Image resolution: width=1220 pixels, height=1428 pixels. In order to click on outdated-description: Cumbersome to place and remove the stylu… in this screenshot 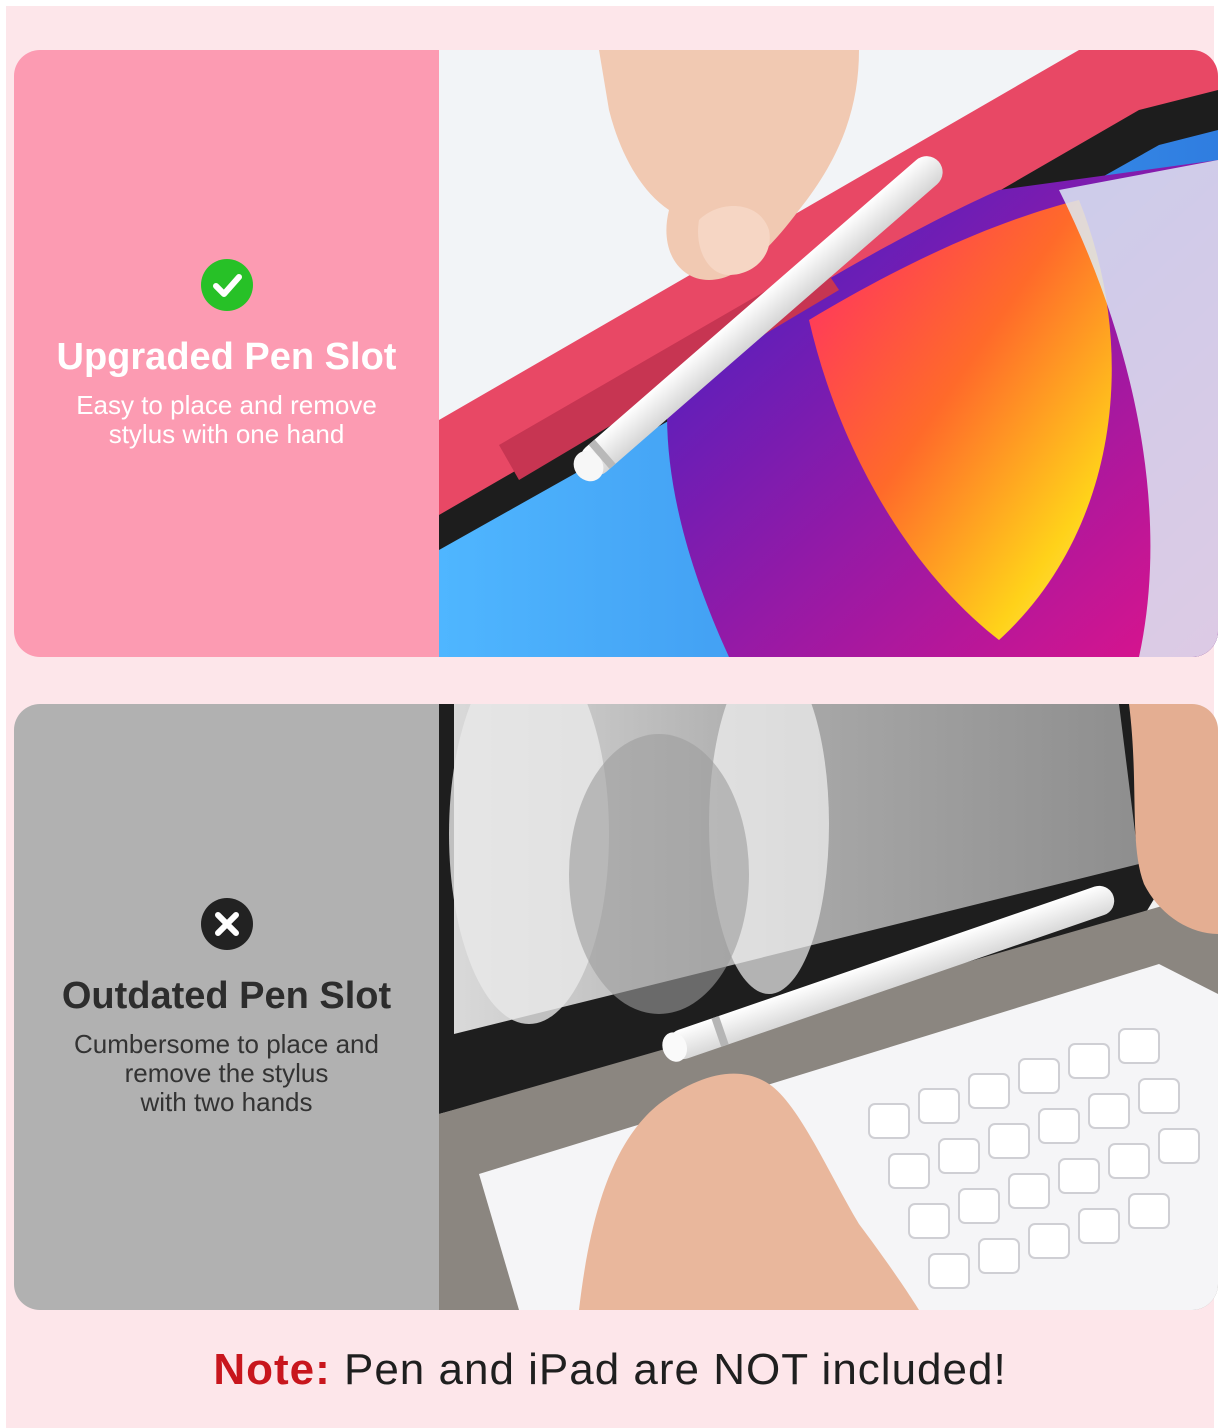, I will do `click(226, 1072)`.